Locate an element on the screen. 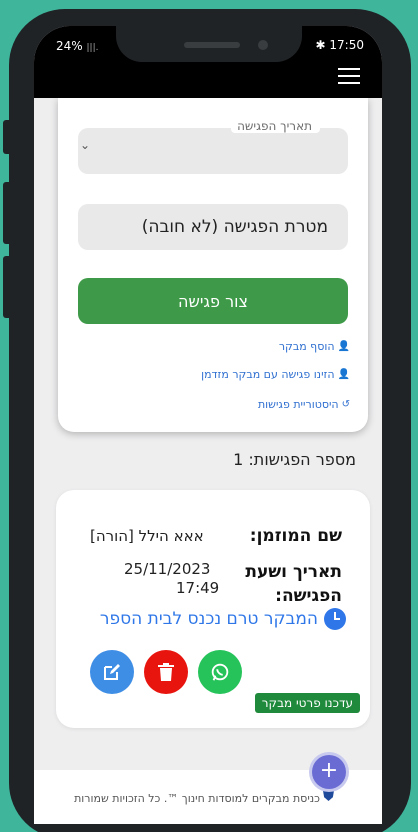 This screenshot has height=832, width=418. trash-icon is located at coordinates (166, 672).